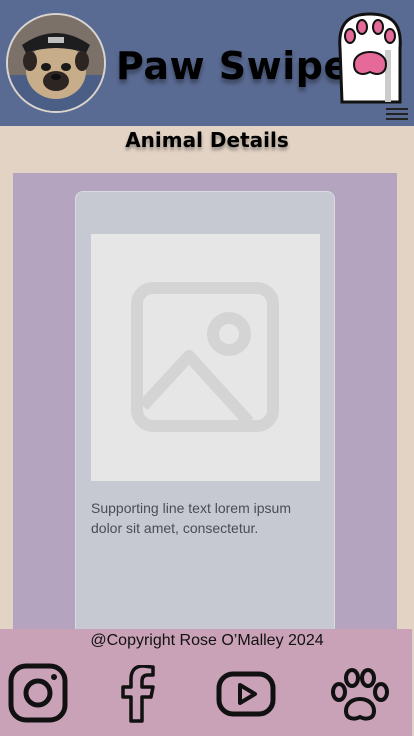 The width and height of the screenshot is (414, 736). I want to click on avatar, so click(56, 63).